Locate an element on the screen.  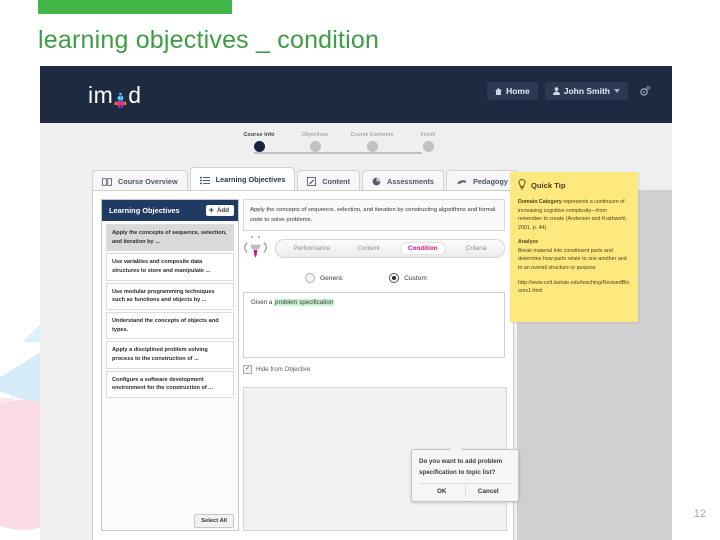
app-logo: im d is located at coordinates (115, 95).